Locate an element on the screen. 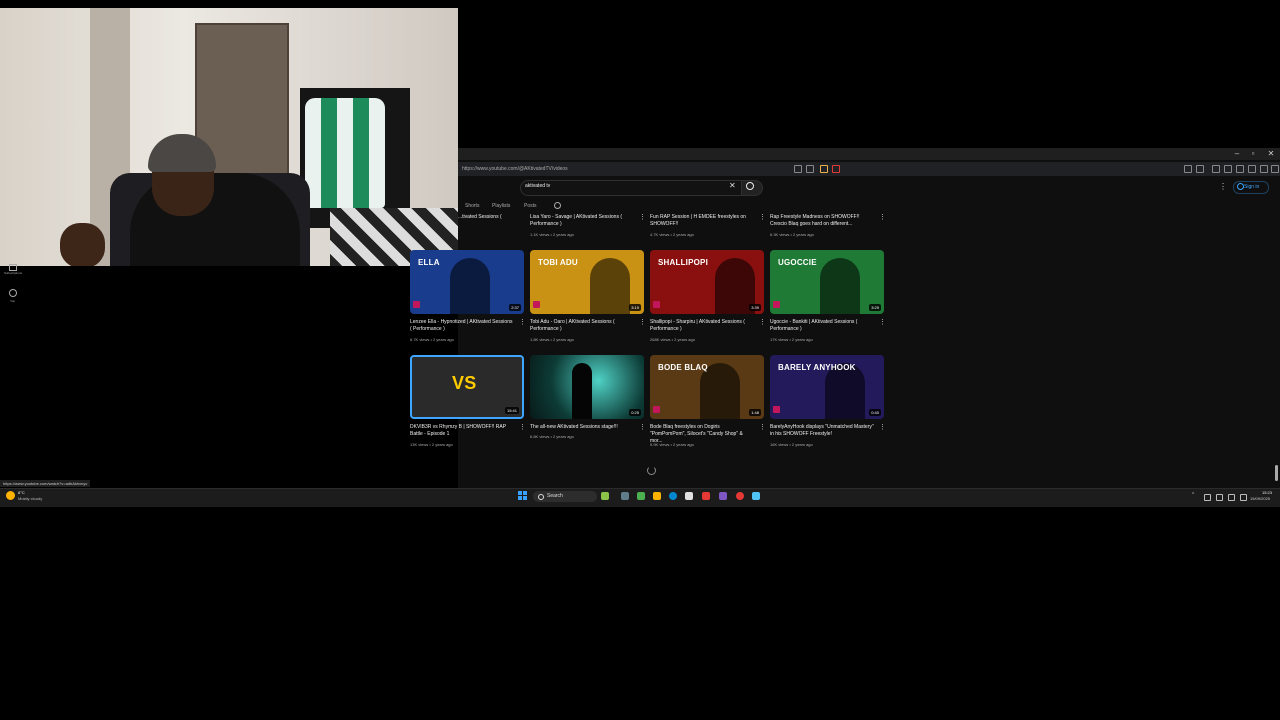  task-view-icon is located at coordinates (625, 496).